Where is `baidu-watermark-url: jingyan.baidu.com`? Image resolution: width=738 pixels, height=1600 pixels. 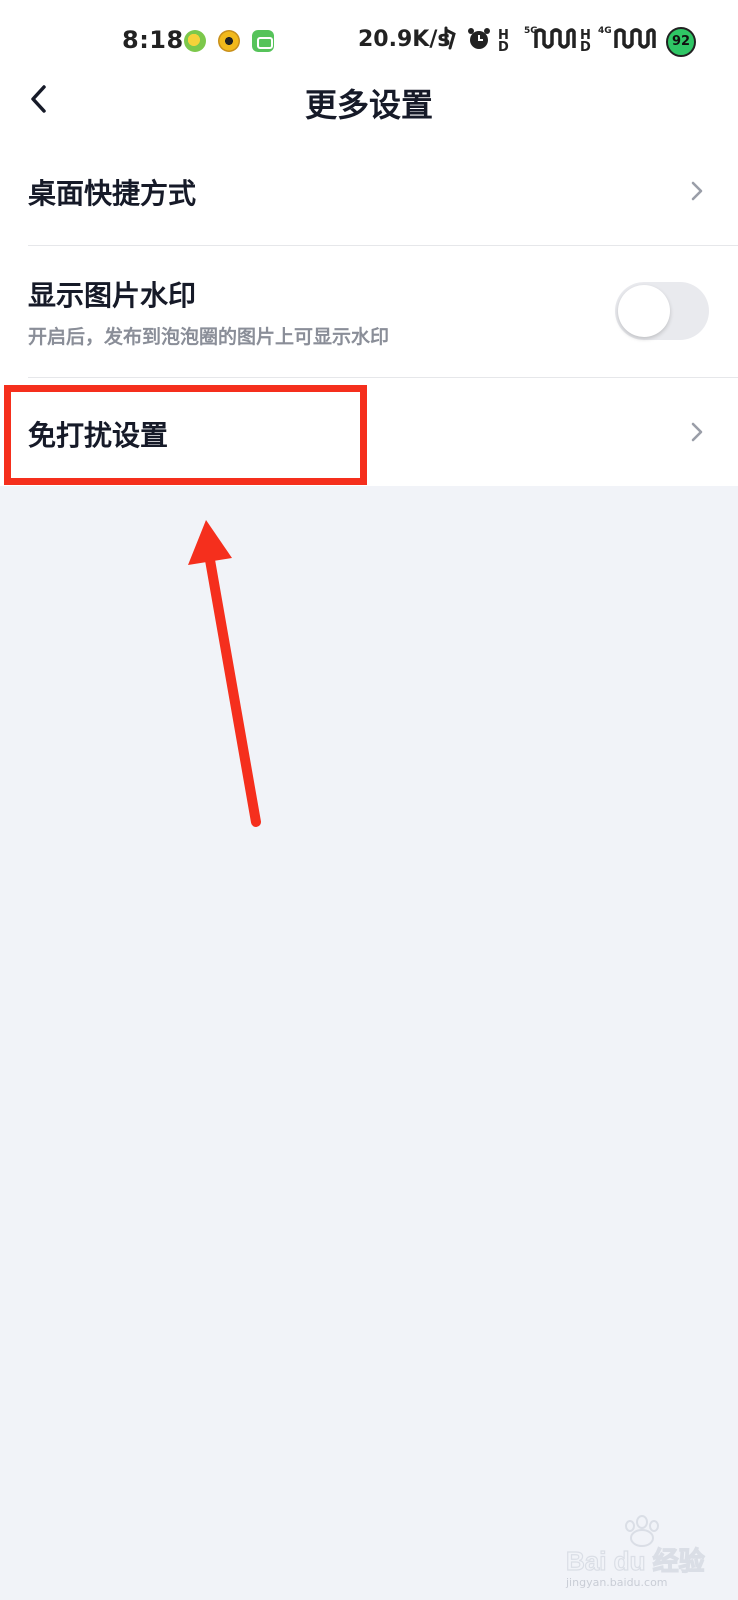
baidu-watermark-url: jingyan.baidu.com is located at coordinates (617, 1582).